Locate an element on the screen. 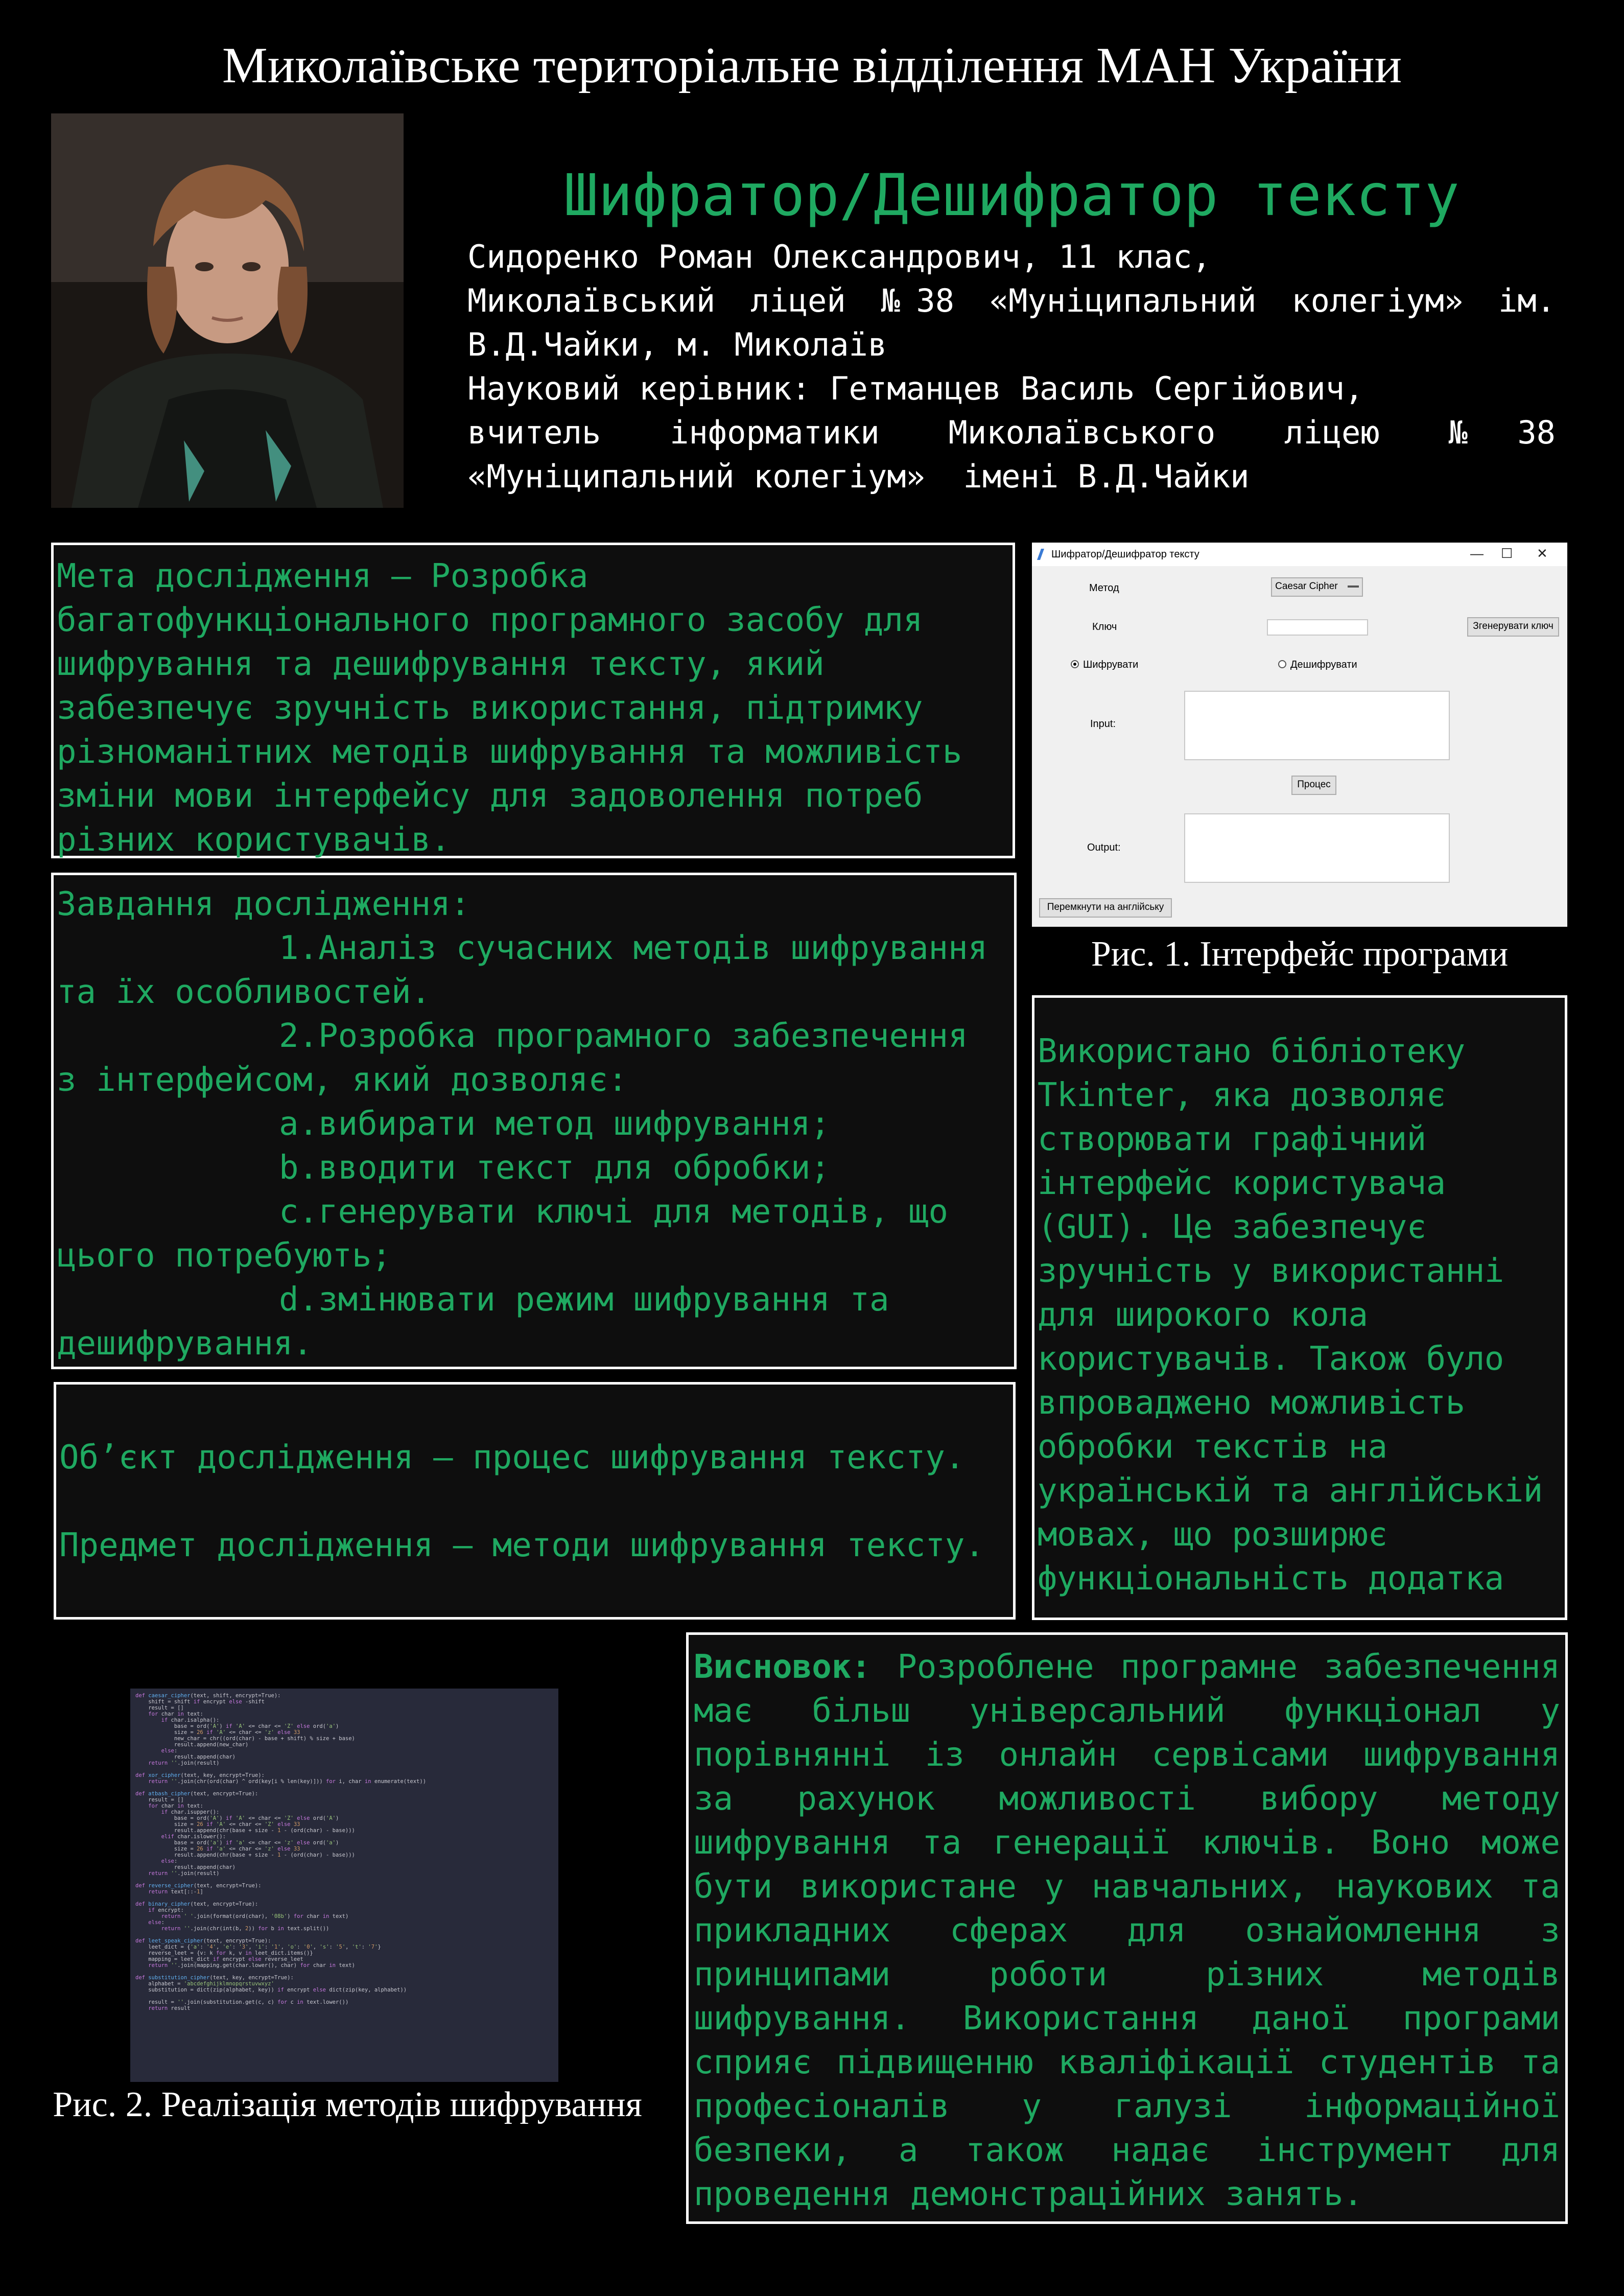 This screenshot has width=1624, height=2296. maximize-icon: ☐ is located at coordinates (1507, 553).